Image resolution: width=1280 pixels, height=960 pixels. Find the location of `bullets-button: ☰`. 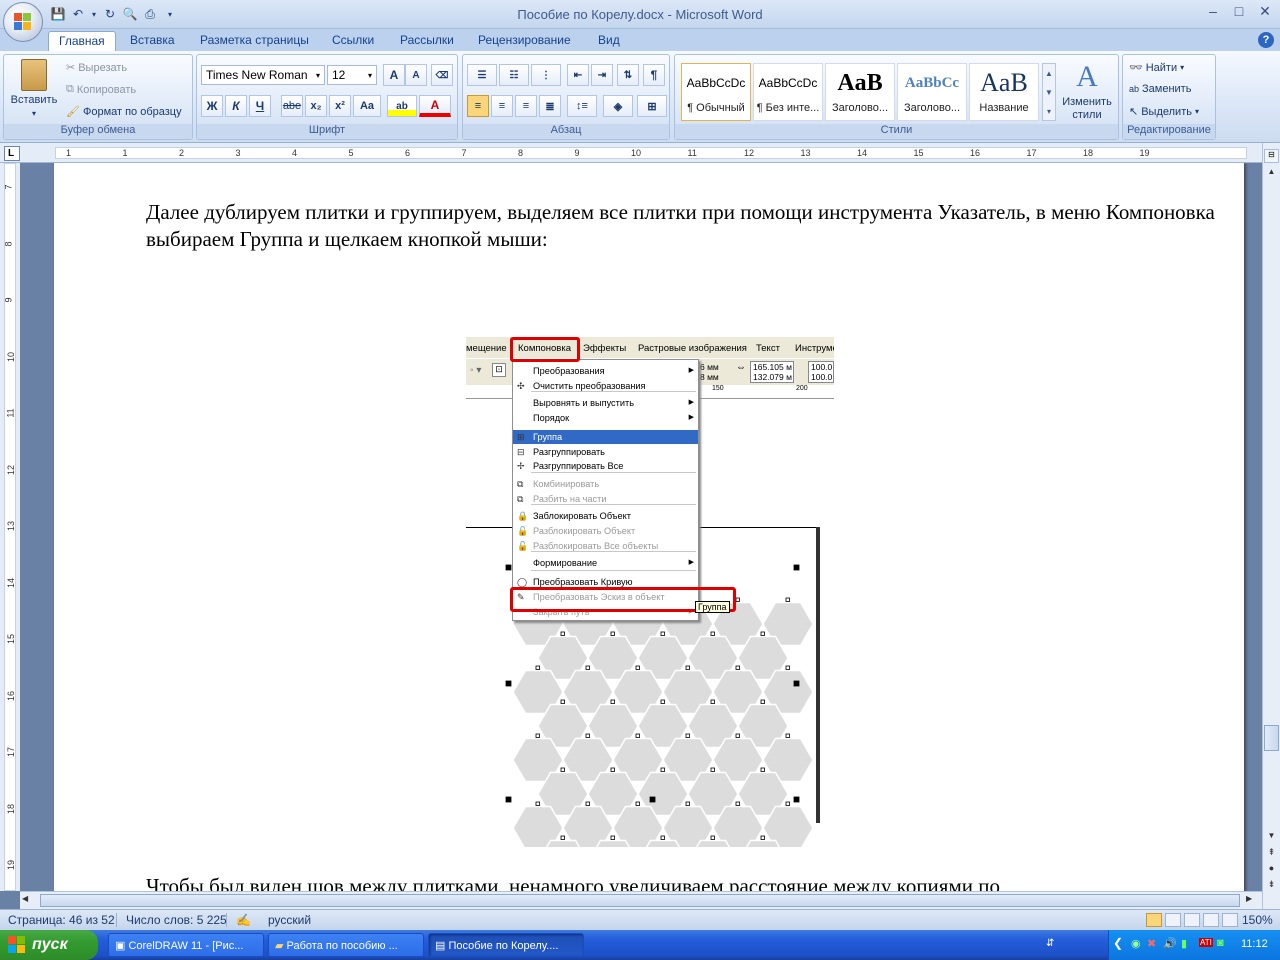

bullets-button: ☰ is located at coordinates (482, 75).